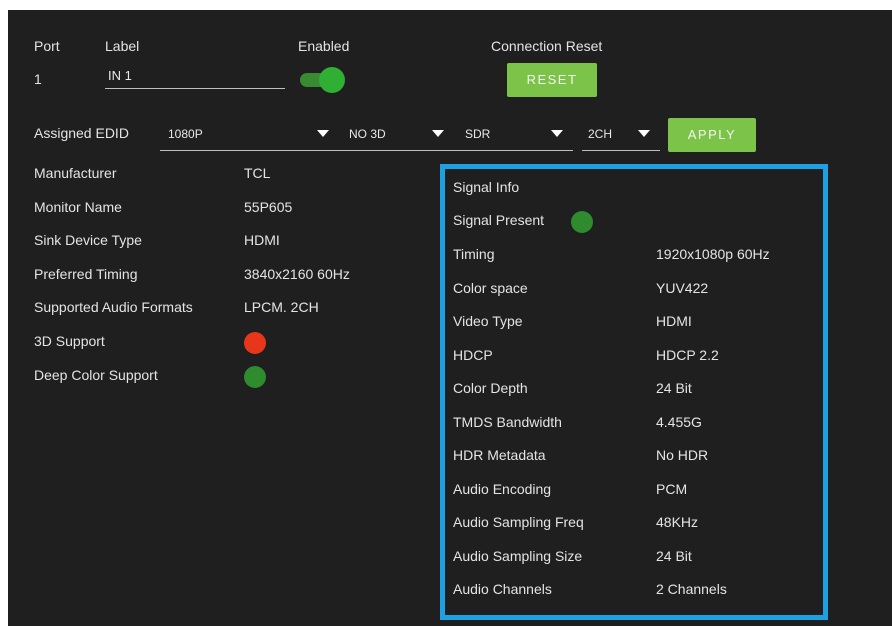 This screenshot has height=626, width=892. I want to click on signal-info-value: No HDR, so click(682, 455).